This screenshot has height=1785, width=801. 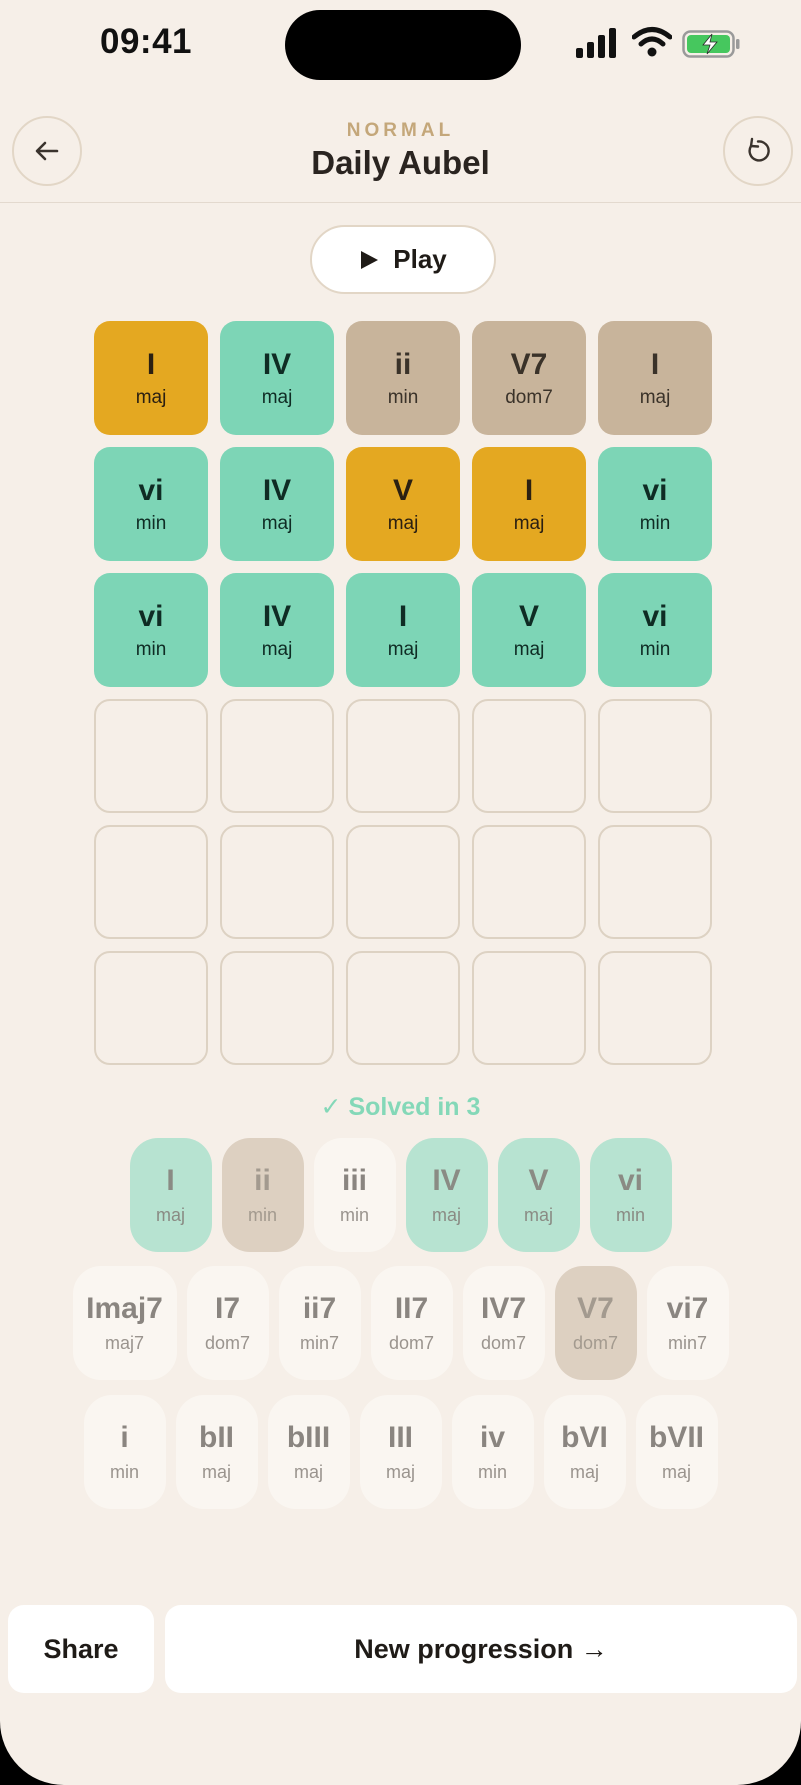 I want to click on guess-cell: ii min, so click(x=403, y=378).